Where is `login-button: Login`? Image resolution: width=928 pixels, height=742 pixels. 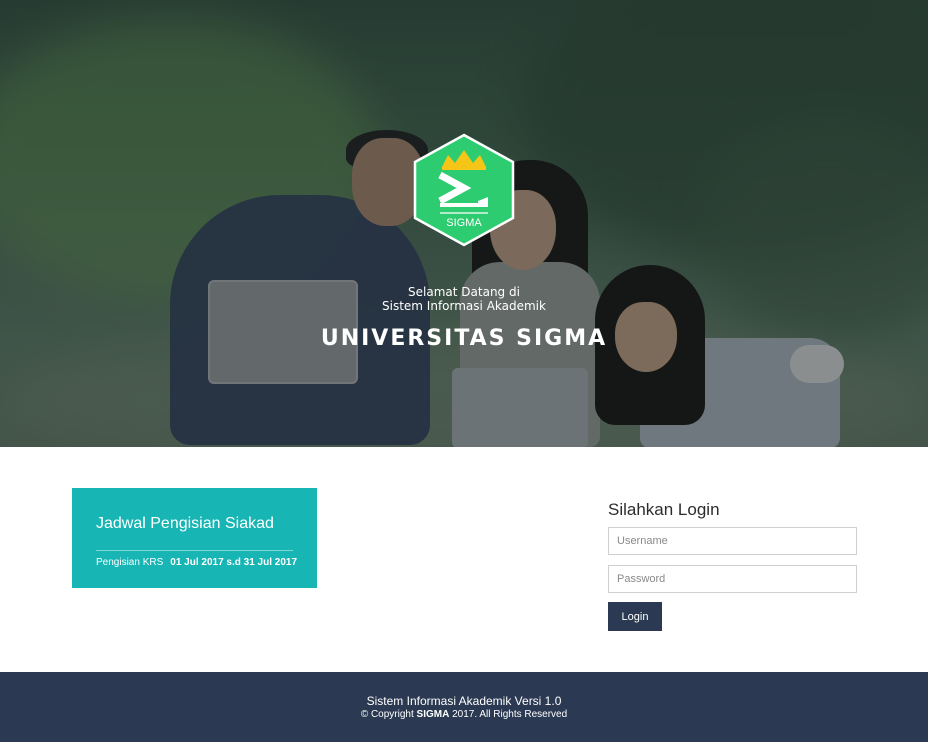 login-button: Login is located at coordinates (635, 616).